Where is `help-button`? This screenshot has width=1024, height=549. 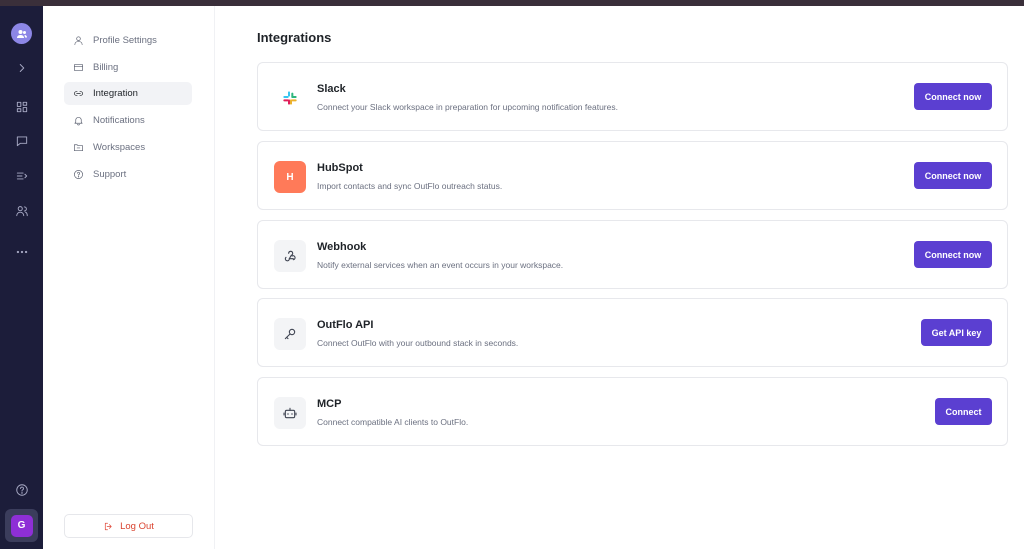
help-button is located at coordinates (21, 489).